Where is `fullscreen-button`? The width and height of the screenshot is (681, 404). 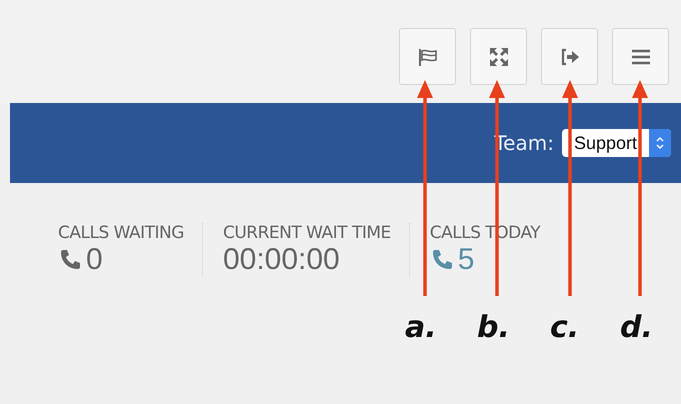
fullscreen-button is located at coordinates (498, 56).